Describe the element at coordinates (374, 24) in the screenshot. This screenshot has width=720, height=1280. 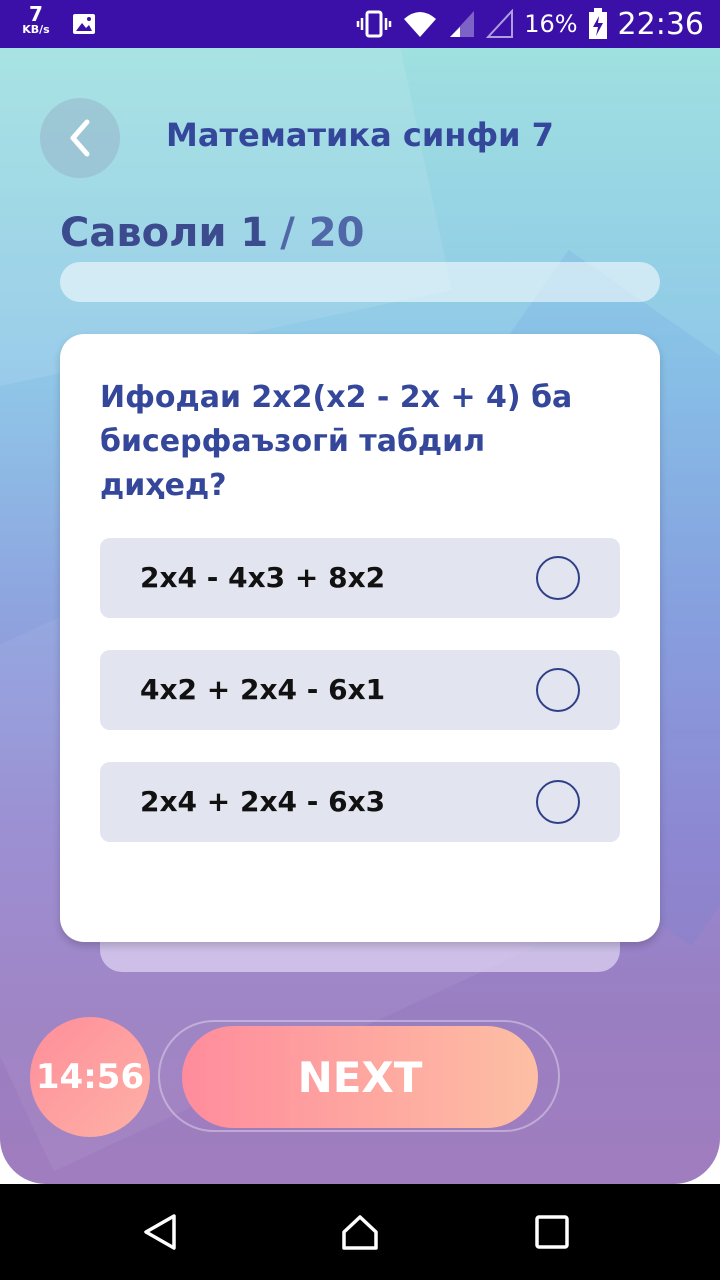
I see `vibrate-icon` at that location.